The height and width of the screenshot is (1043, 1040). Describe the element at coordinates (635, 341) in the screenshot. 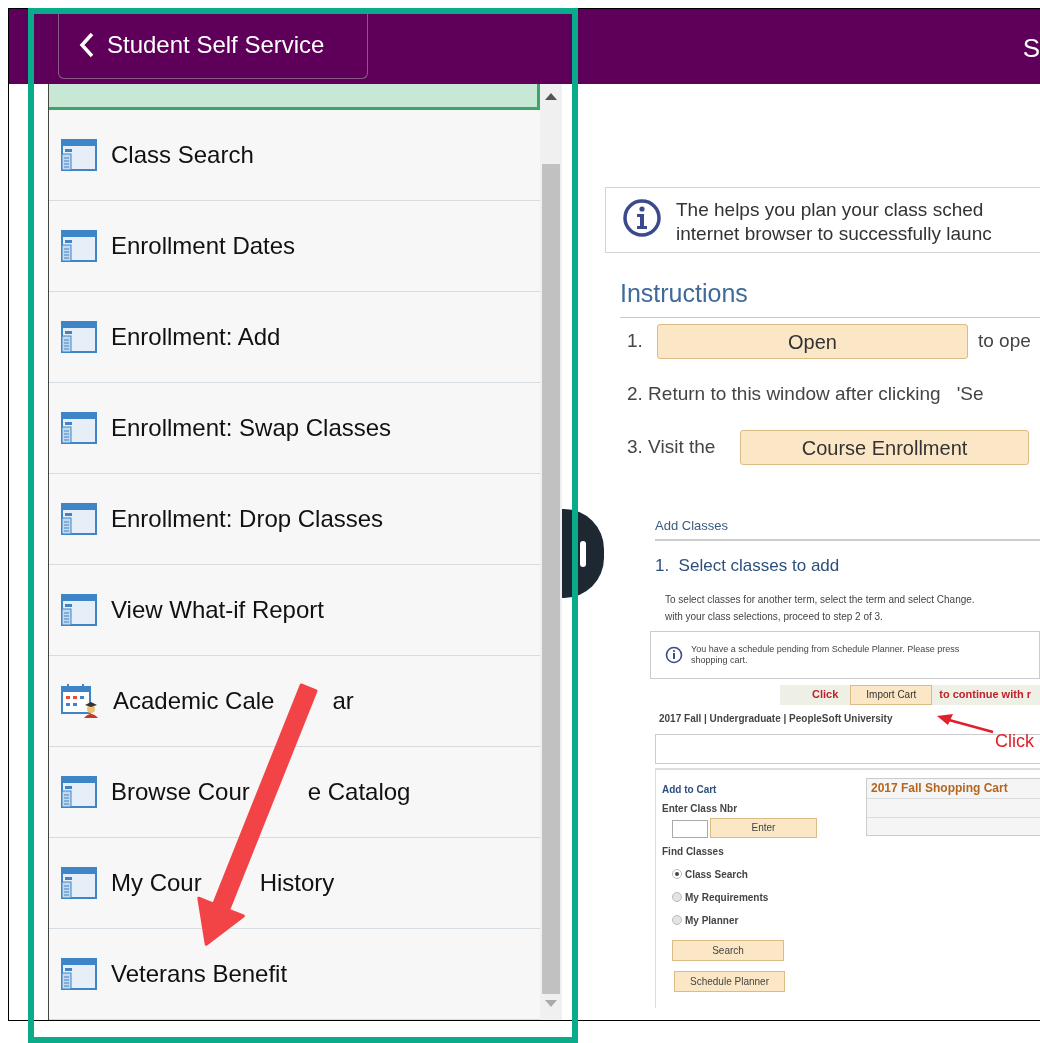

I see `step-number: 1.` at that location.